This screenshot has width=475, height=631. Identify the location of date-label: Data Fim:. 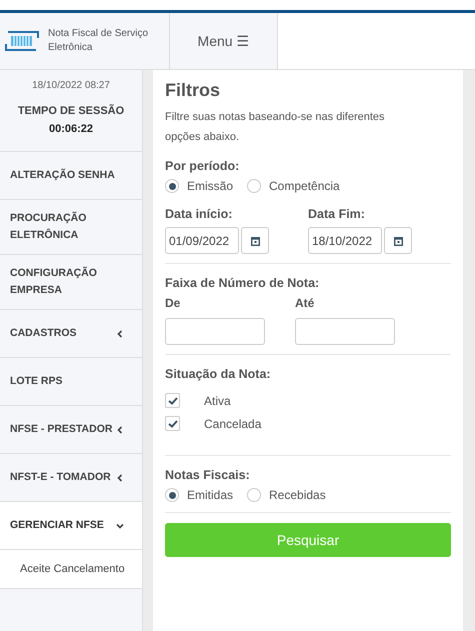
(337, 214).